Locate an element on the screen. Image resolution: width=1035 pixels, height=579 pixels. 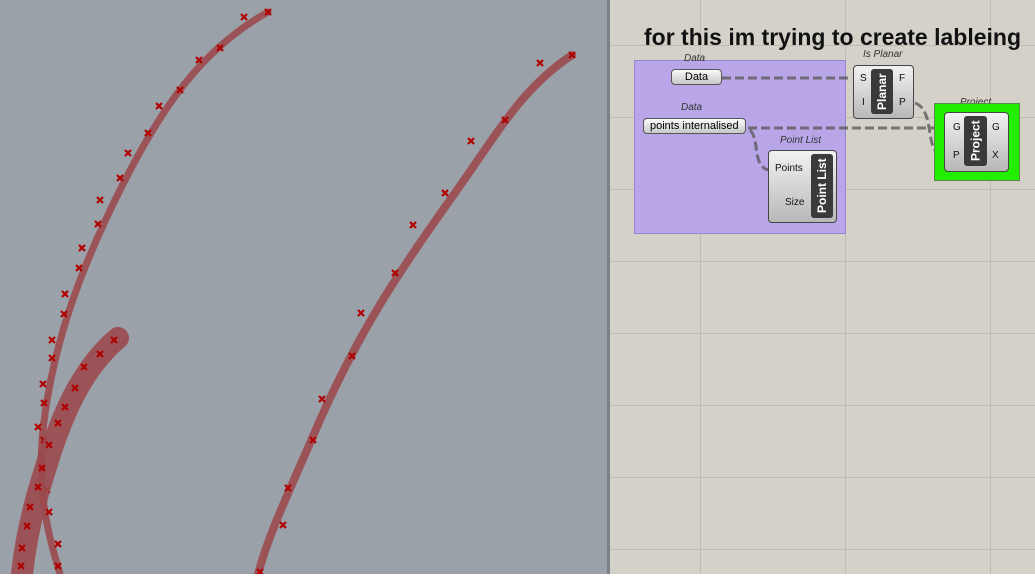
is-planar-label: Is Planar is located at coordinates (883, 54).